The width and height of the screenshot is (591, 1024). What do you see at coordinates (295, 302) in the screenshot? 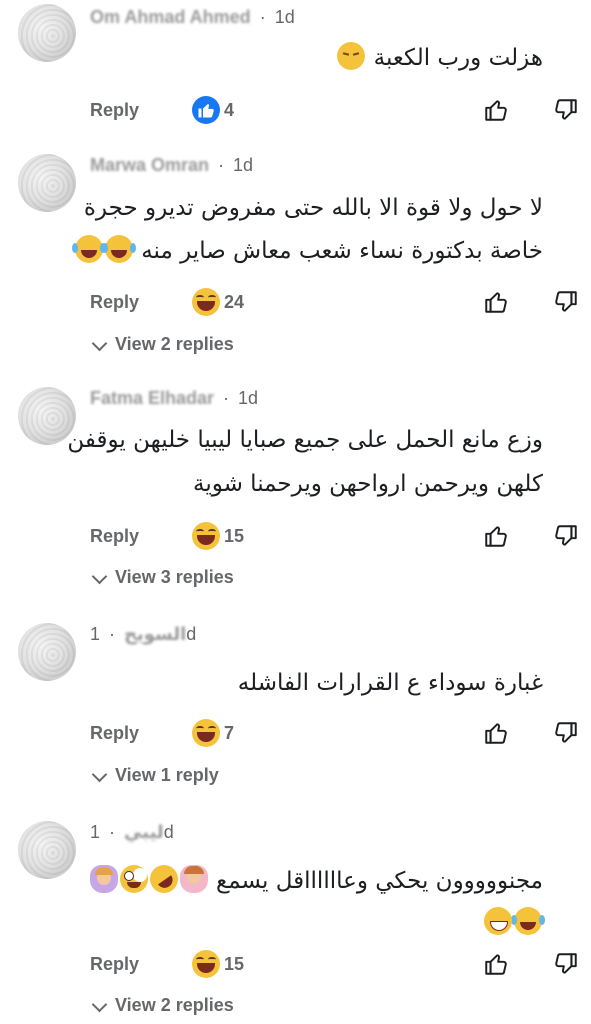
I see `comment-actions: Reply 24` at bounding box center [295, 302].